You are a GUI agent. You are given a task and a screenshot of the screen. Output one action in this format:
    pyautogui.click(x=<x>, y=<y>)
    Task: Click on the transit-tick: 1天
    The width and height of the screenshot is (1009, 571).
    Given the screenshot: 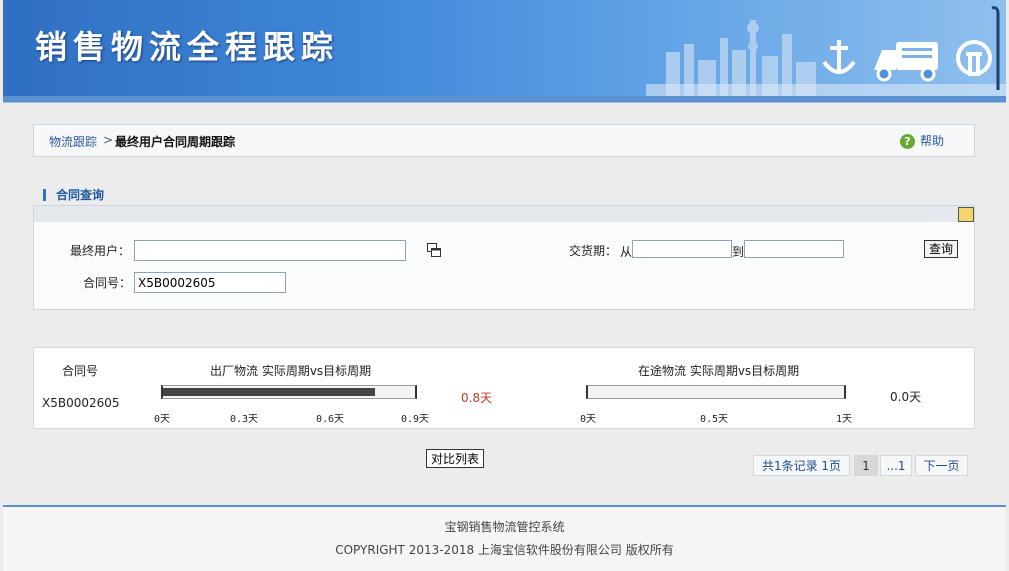 What is the action you would take?
    pyautogui.click(x=844, y=419)
    